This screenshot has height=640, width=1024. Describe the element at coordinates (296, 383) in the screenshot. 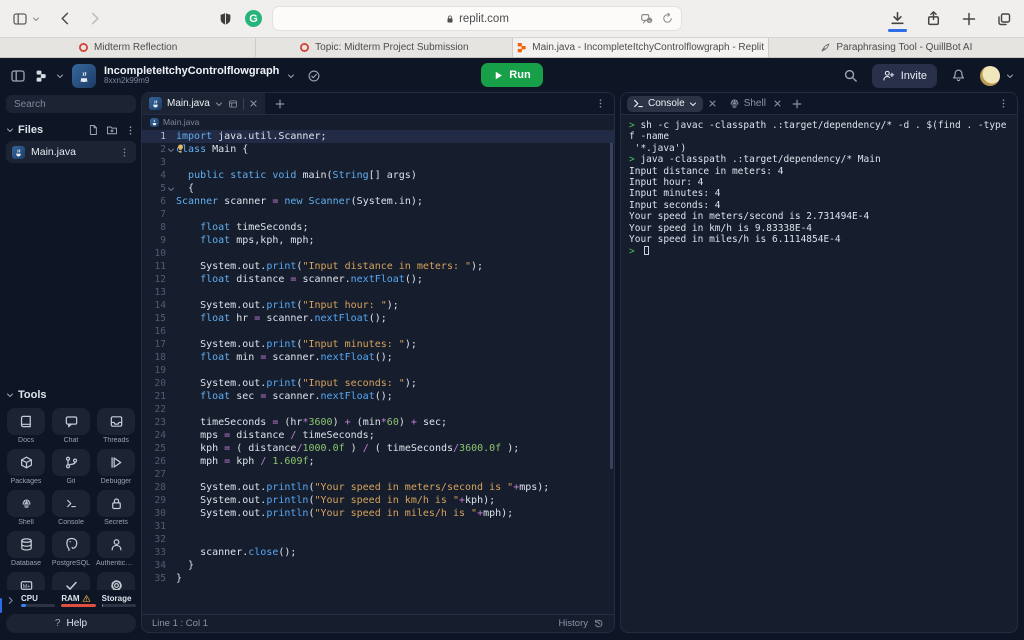

I see `code-text: System.out.print("Input seconds: ");` at that location.